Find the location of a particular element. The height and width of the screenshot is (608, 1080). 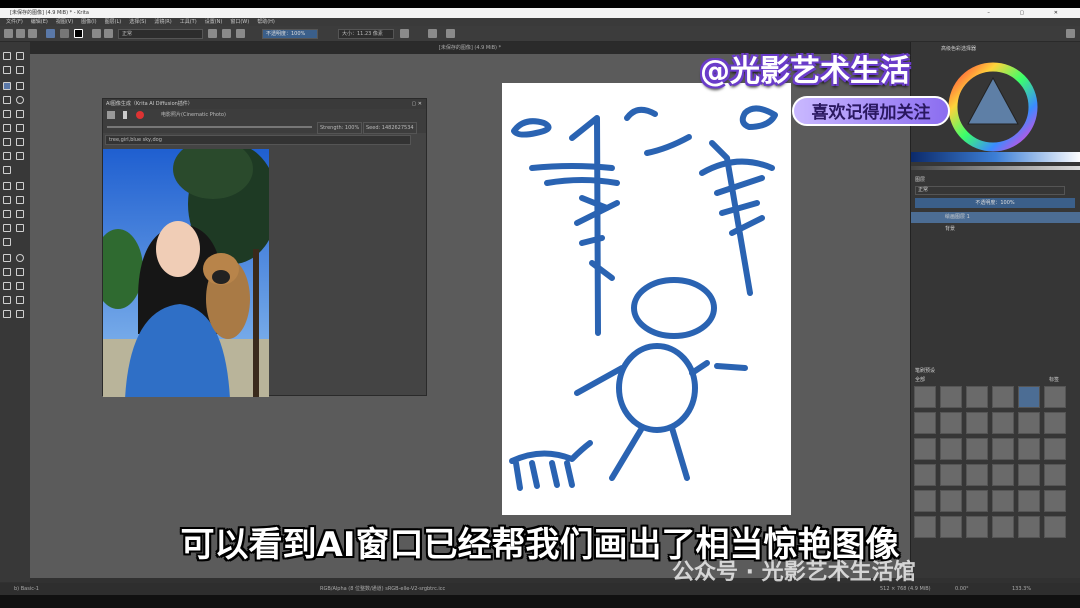

brush-settings-icon is located at coordinates (96, 33).